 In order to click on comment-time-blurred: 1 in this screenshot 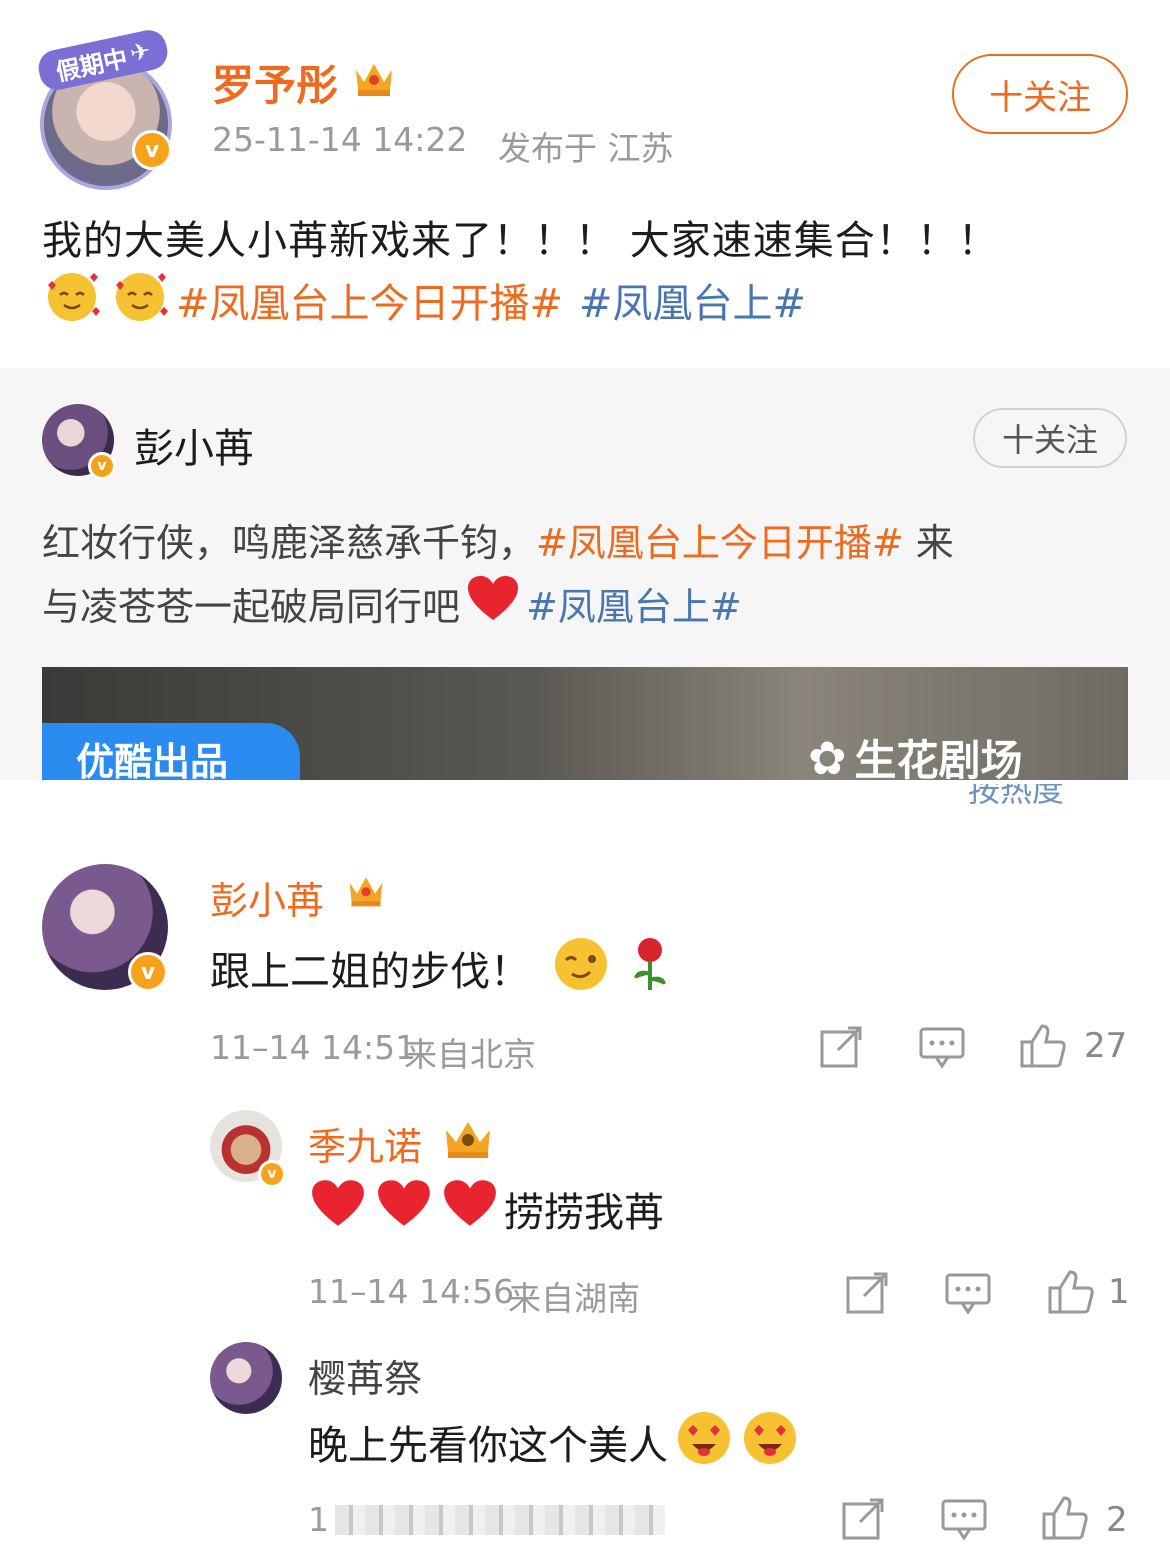, I will do `click(486, 1519)`.